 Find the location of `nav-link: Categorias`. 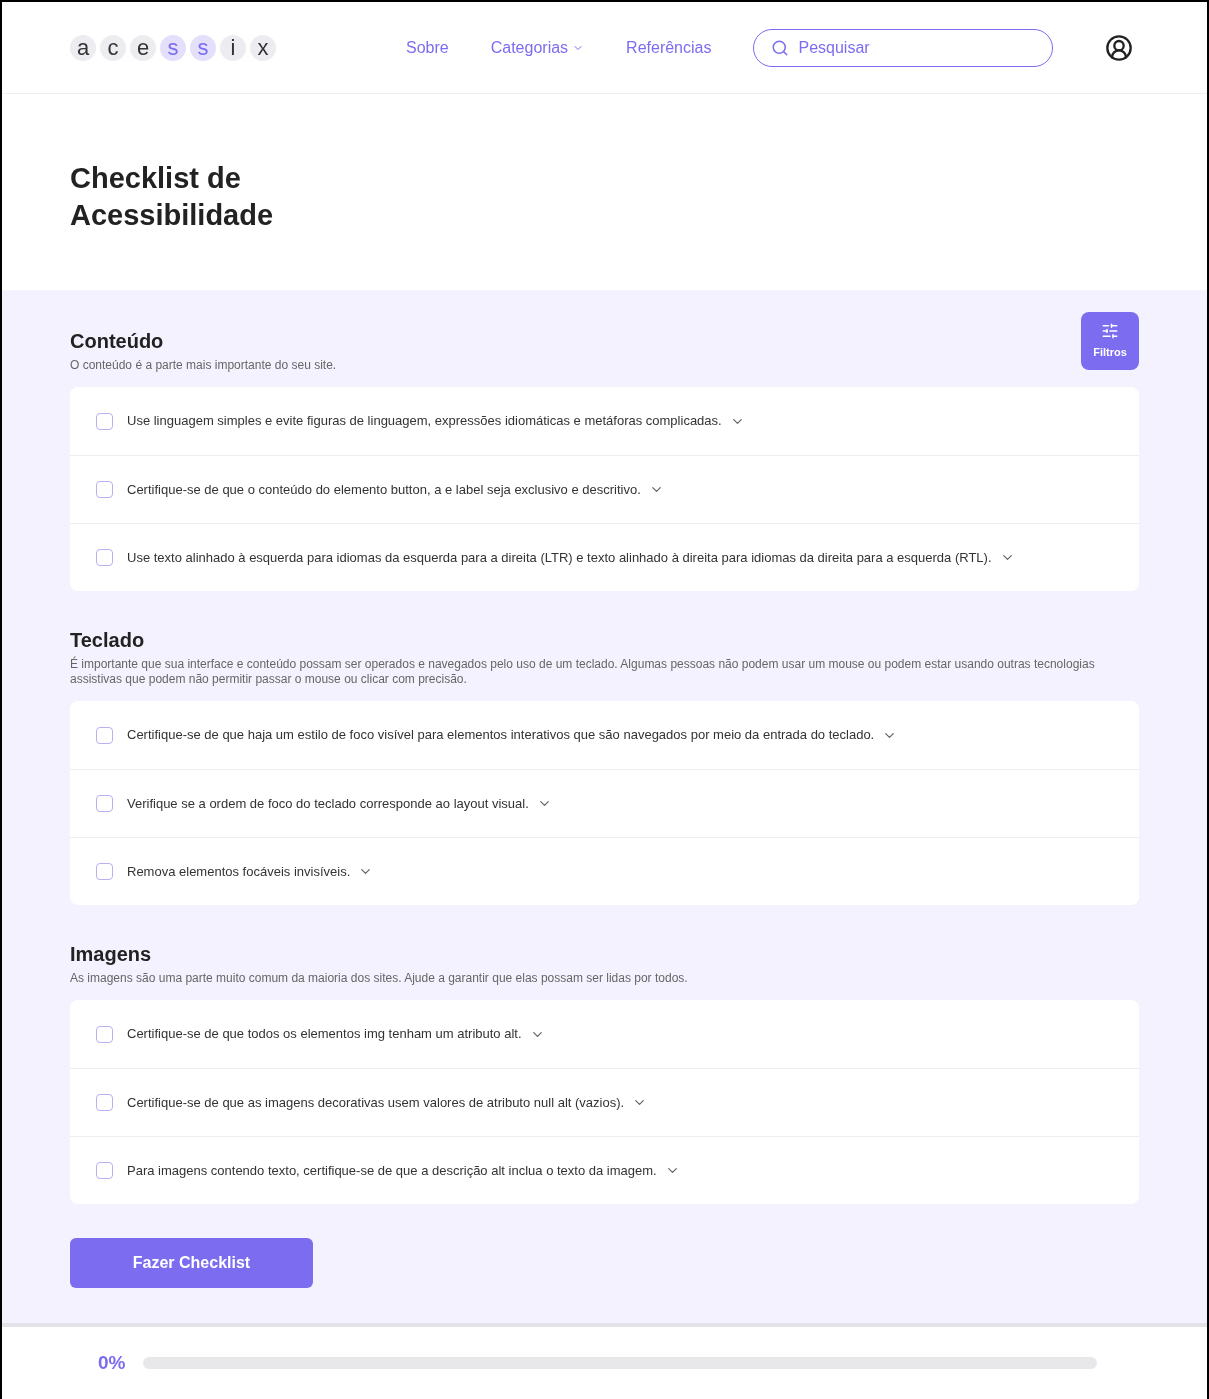

nav-link: Categorias is located at coordinates (537, 47).